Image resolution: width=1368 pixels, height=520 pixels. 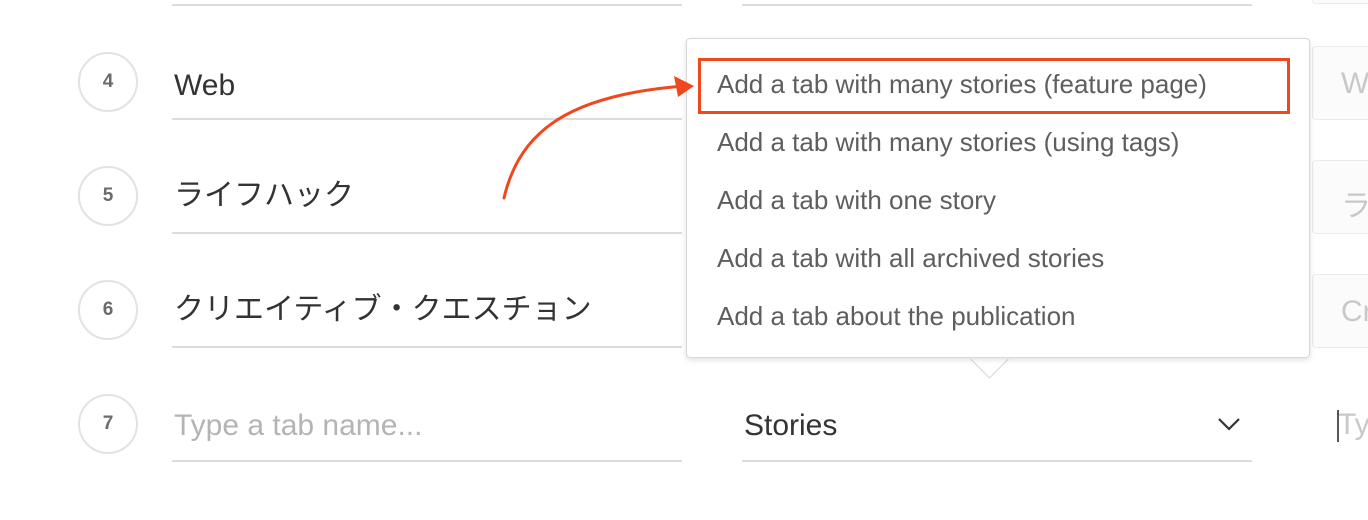 I want to click on tab-name-field: ライフハック, so click(x=264, y=196).